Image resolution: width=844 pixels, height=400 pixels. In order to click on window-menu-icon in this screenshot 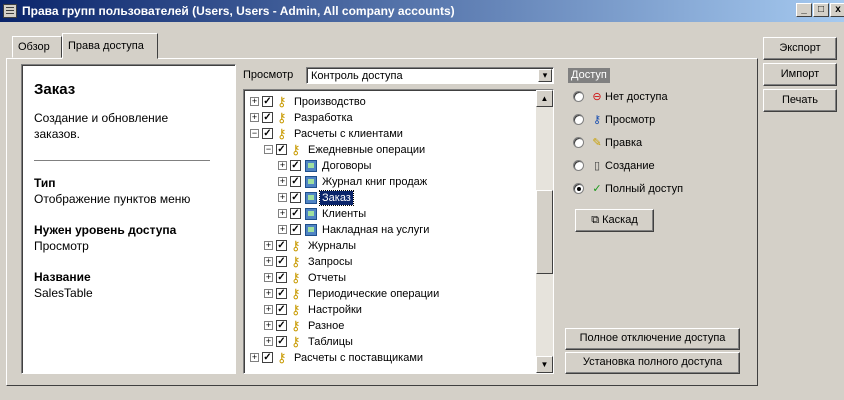, I will do `click(10, 11)`.